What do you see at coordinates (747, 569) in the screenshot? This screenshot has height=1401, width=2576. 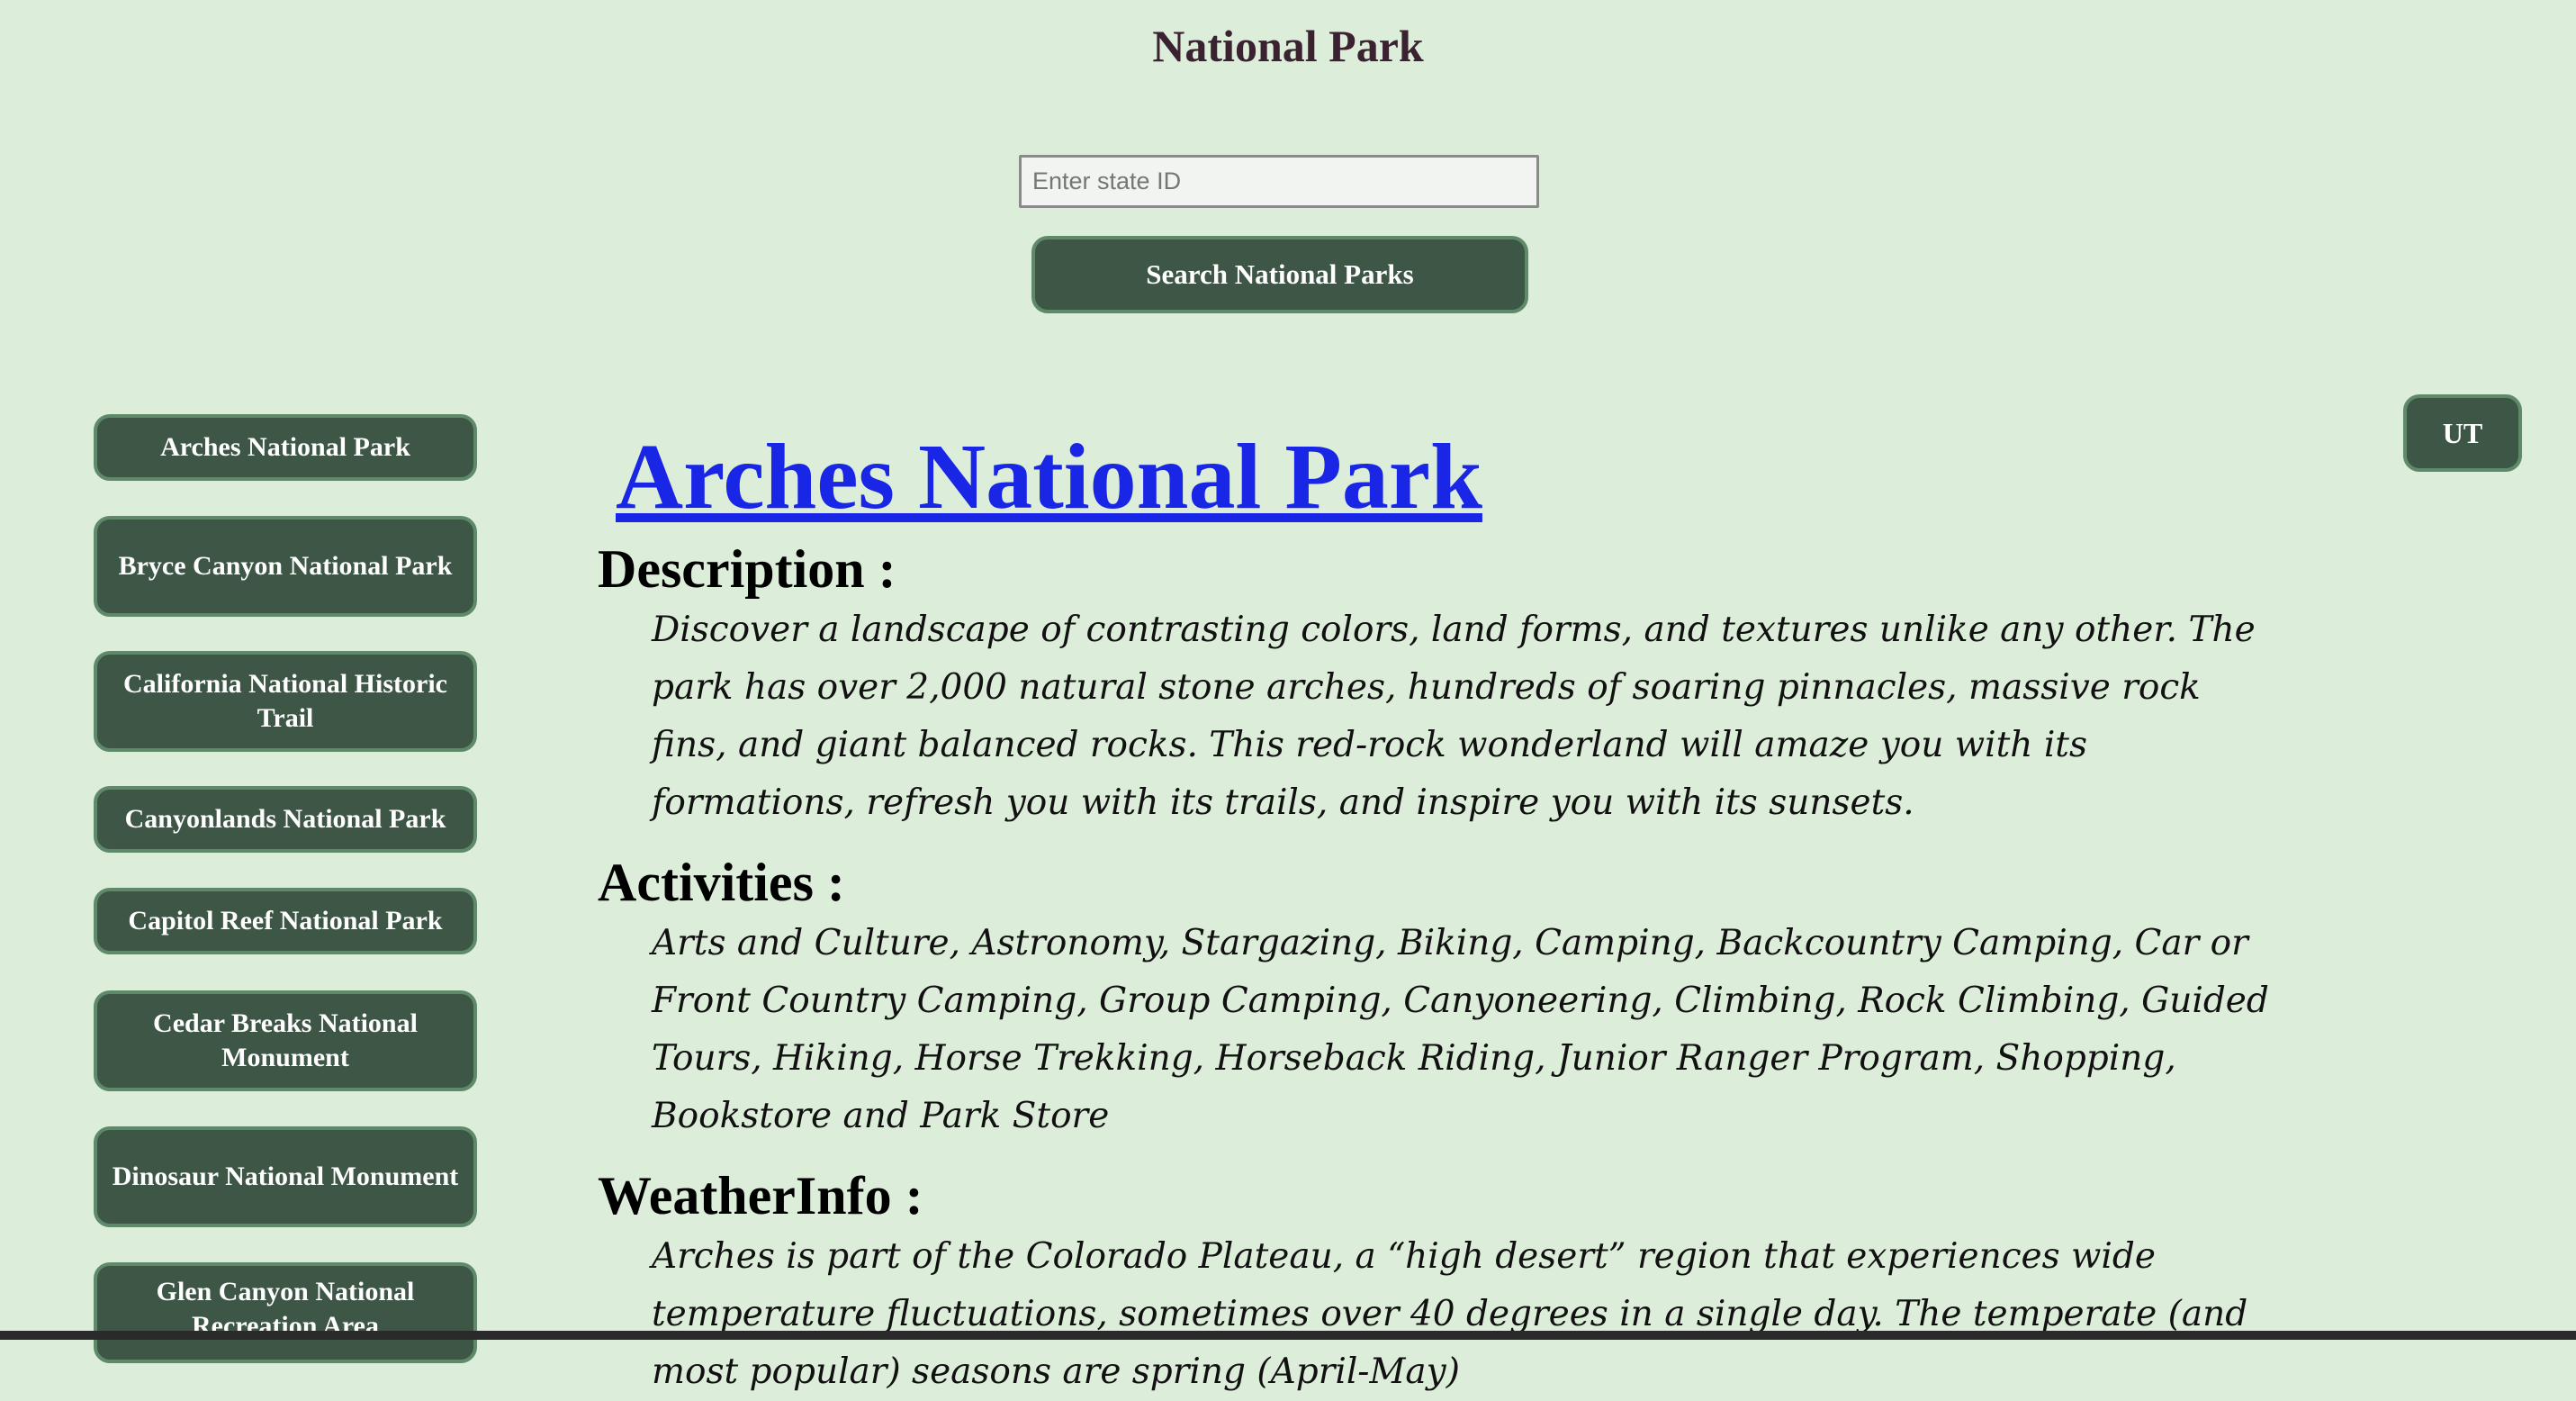 I see `description-heading: Description :` at bounding box center [747, 569].